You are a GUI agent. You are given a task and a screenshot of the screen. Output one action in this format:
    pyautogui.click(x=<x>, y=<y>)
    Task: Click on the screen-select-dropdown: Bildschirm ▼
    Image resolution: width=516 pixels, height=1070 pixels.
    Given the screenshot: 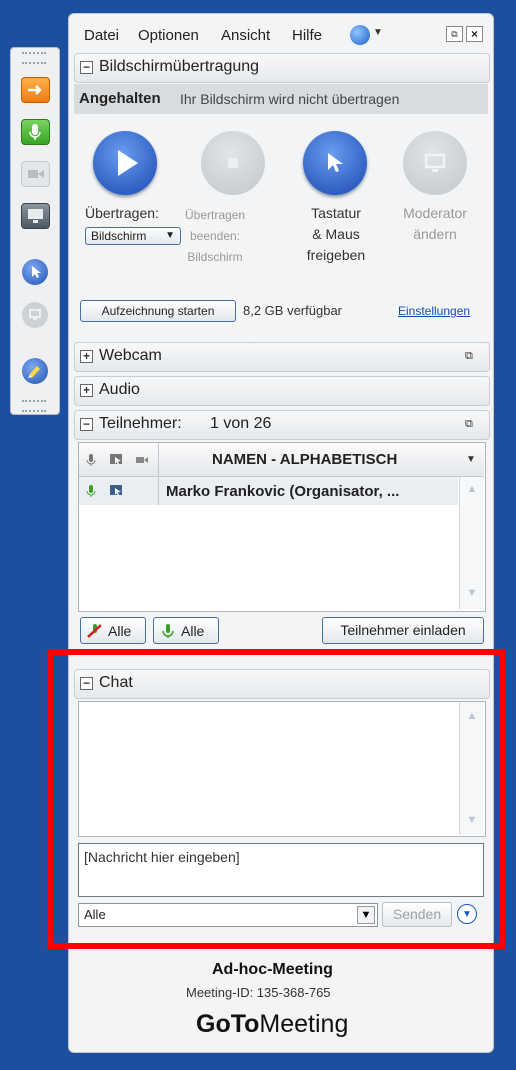 What is the action you would take?
    pyautogui.click(x=133, y=236)
    